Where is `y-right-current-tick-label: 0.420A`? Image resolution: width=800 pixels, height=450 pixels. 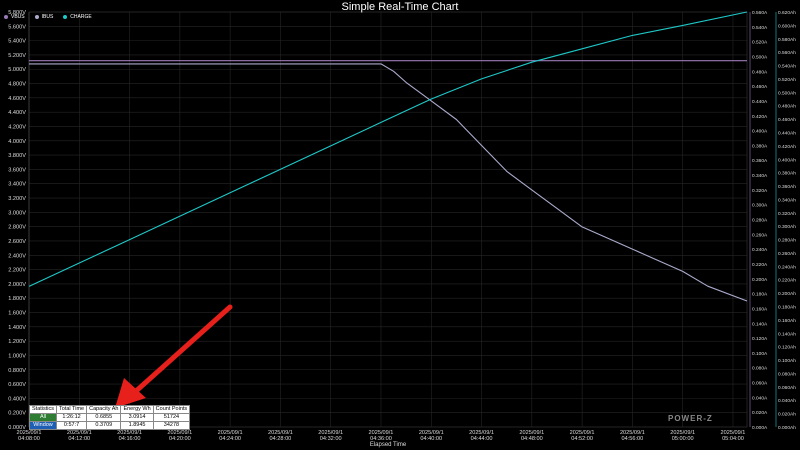 y-right-current-tick-label: 0.420A is located at coordinates (760, 117).